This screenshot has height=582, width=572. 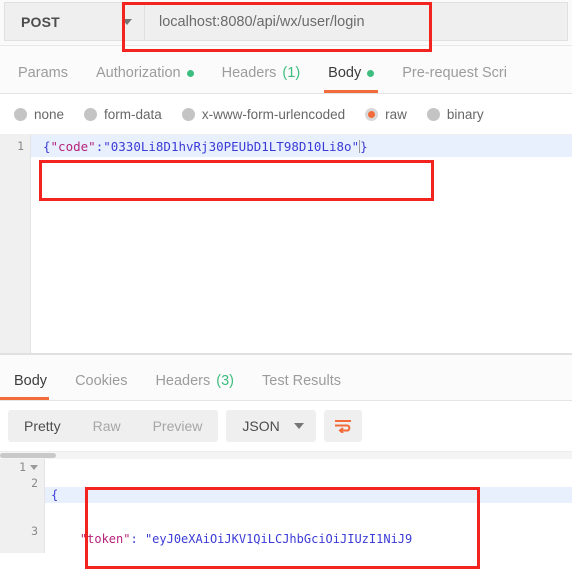 What do you see at coordinates (138, 73) in the screenshot?
I see `tab-authorization-label: Authorization` at bounding box center [138, 73].